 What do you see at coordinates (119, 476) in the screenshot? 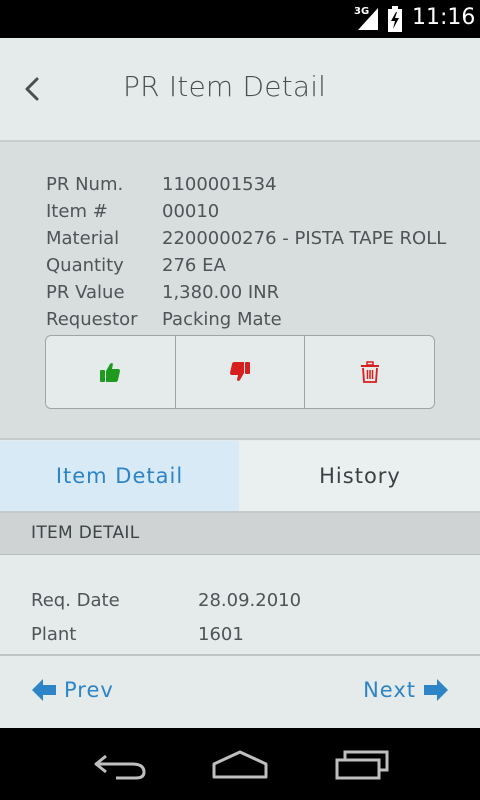
I see `tab-item-detail: Item Detail` at bounding box center [119, 476].